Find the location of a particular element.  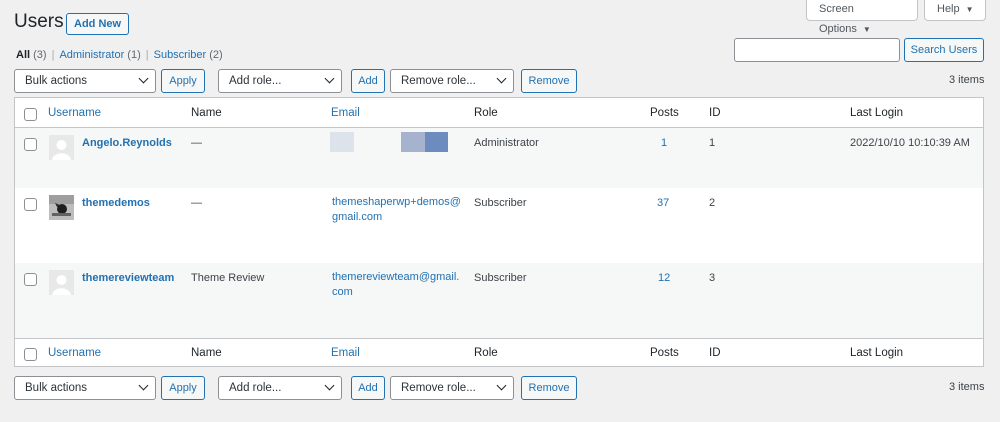

filter-all-count: (3) is located at coordinates (40, 55).